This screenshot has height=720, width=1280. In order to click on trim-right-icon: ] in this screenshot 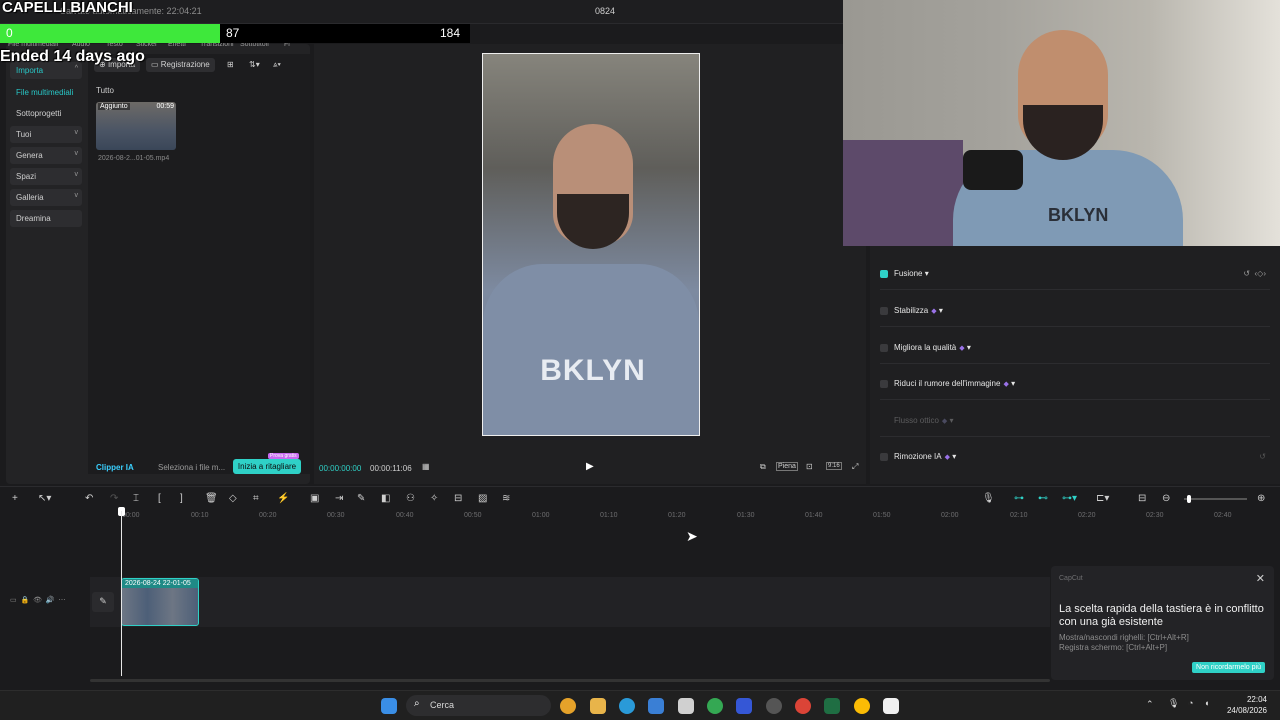, I will do `click(181, 498)`.